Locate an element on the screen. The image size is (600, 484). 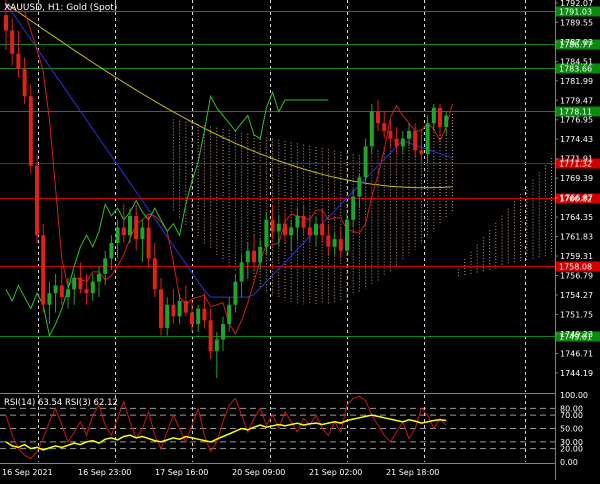
price-level-label: 1791.03 is located at coordinates (575, 12).